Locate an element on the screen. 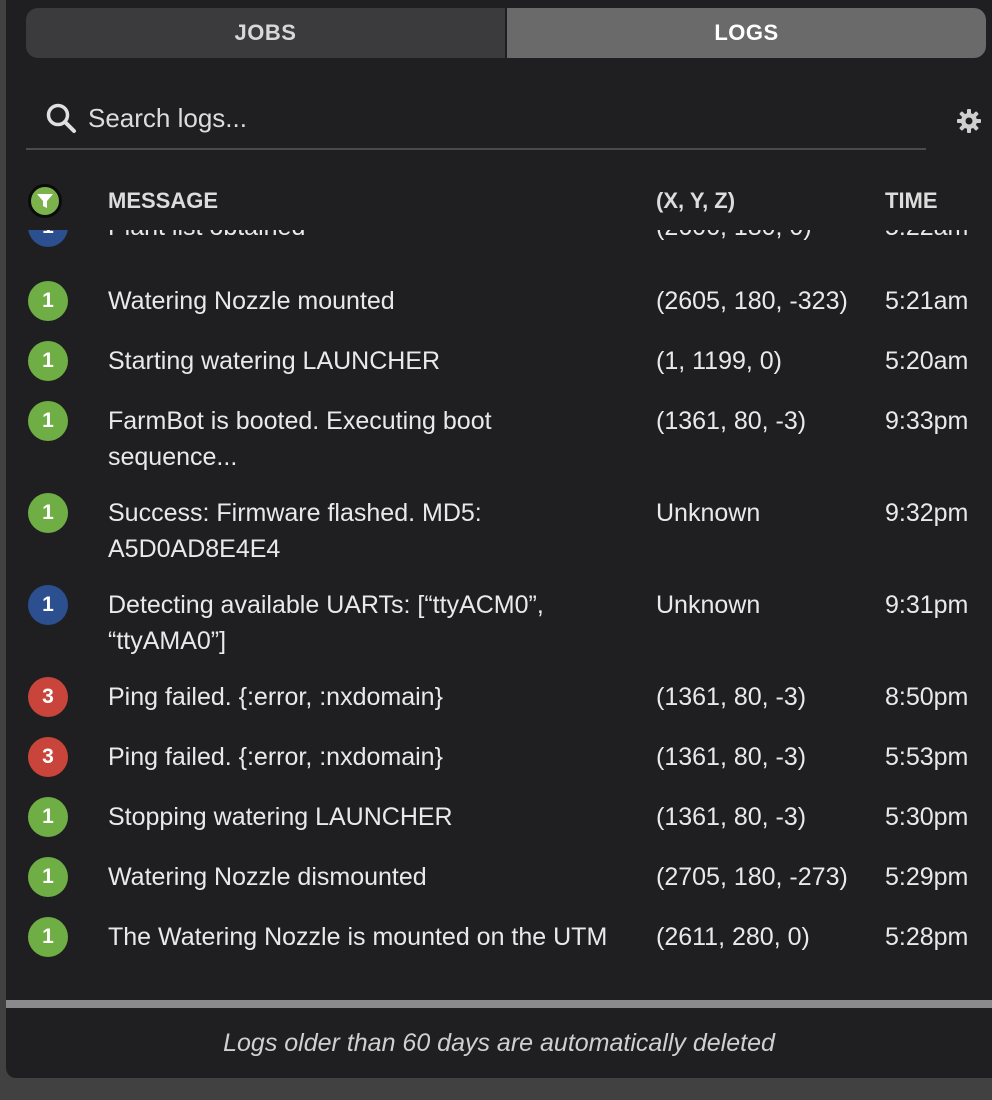 The width and height of the screenshot is (992, 1100). log-time: 9:33pm is located at coordinates (927, 421).